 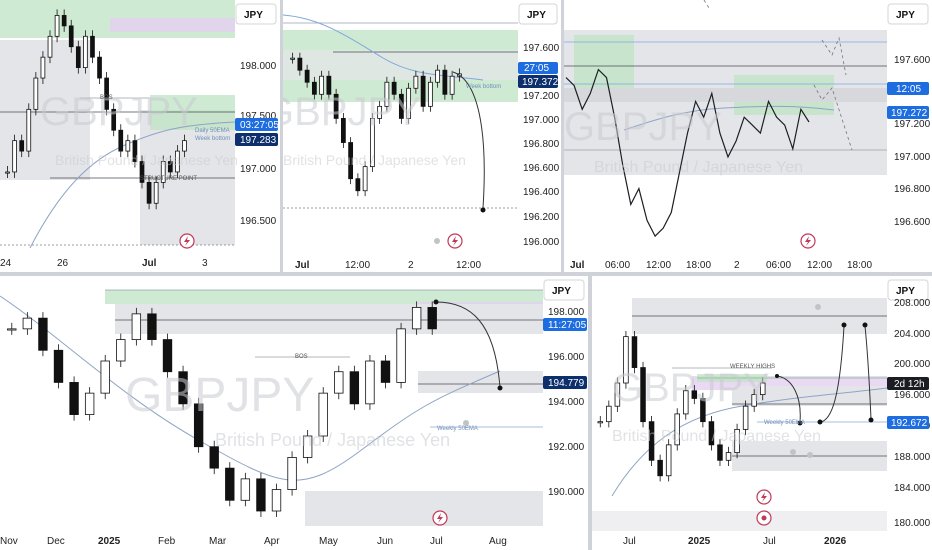 What do you see at coordinates (912, 488) in the screenshot?
I see `y-tick-p5-7: 184.000` at bounding box center [912, 488].